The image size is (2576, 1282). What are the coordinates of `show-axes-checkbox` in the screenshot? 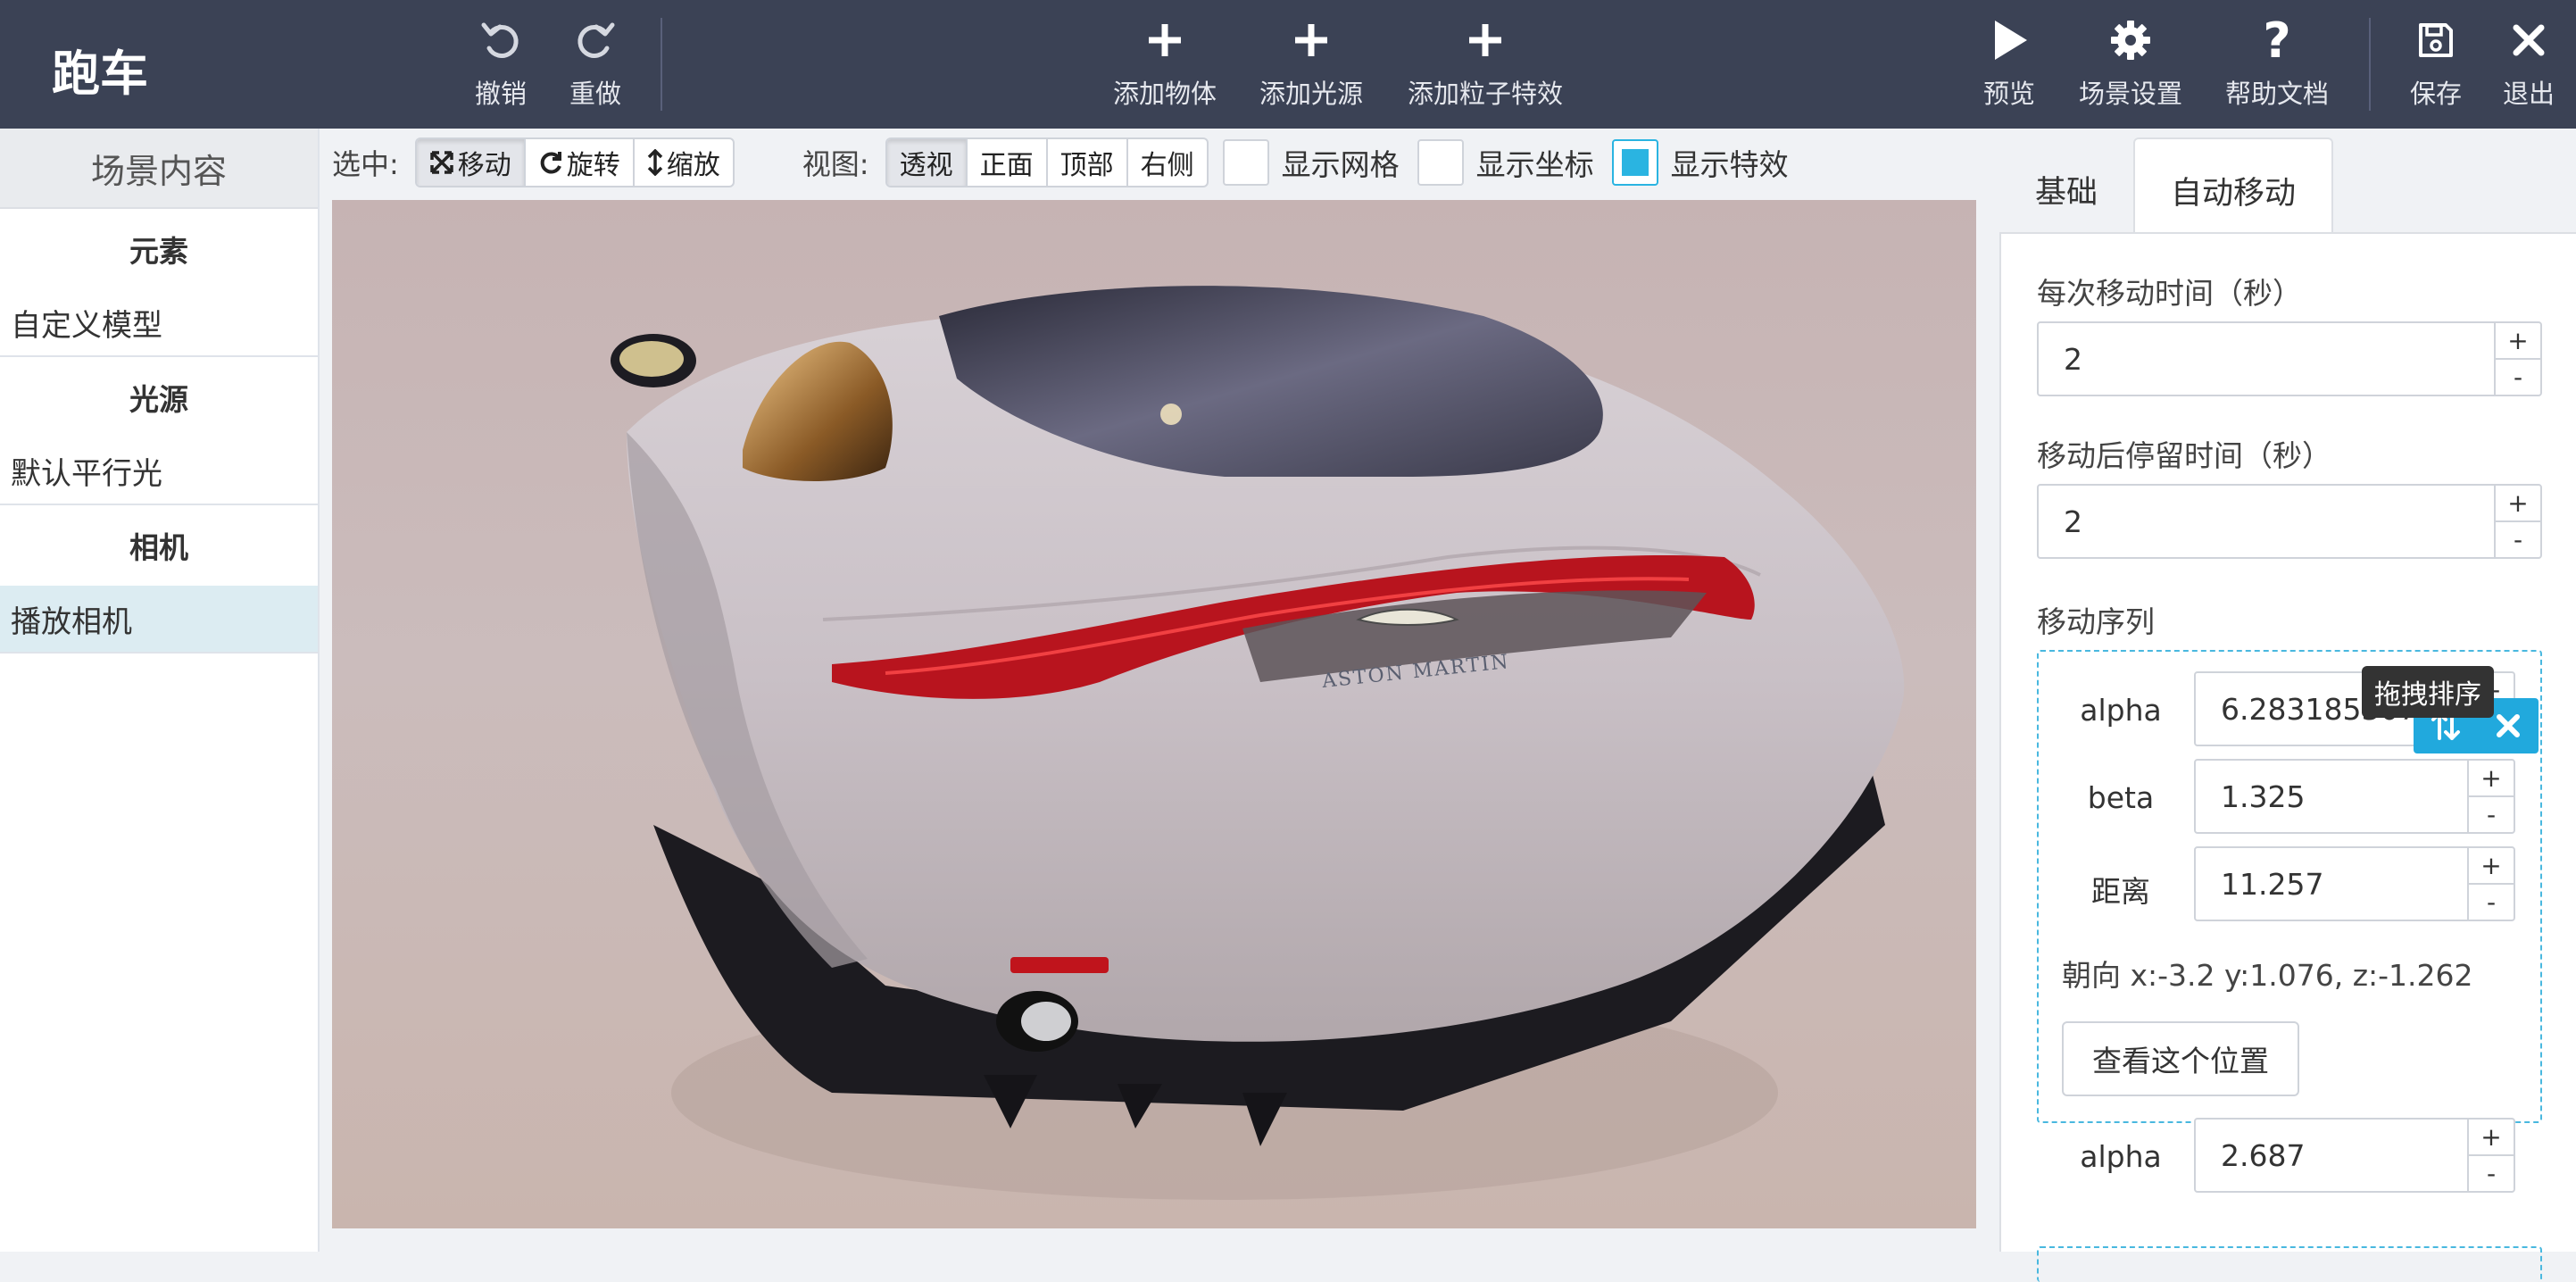 It's located at (1441, 162).